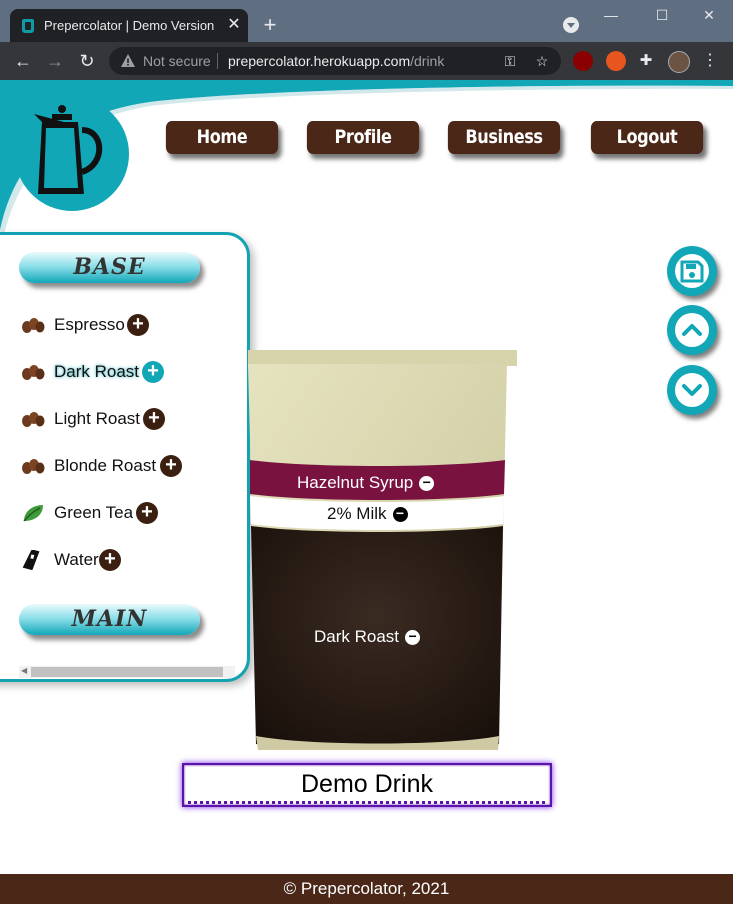 The image size is (733, 904). I want to click on ingredient-label: Green Tea, so click(94, 512).